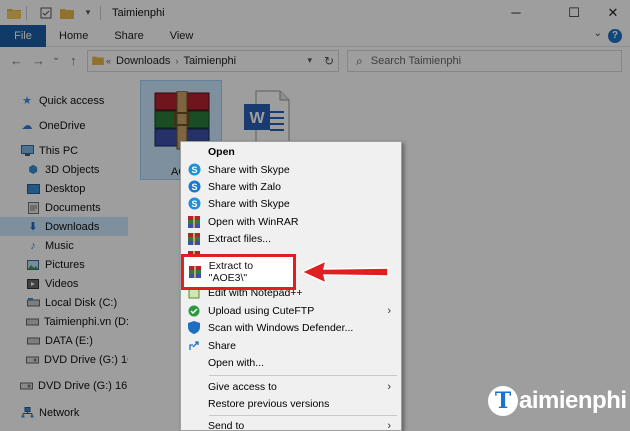 This screenshot has width=630, height=431. Describe the element at coordinates (27, 126) in the screenshot. I see `cloud-icon: ☁` at that location.